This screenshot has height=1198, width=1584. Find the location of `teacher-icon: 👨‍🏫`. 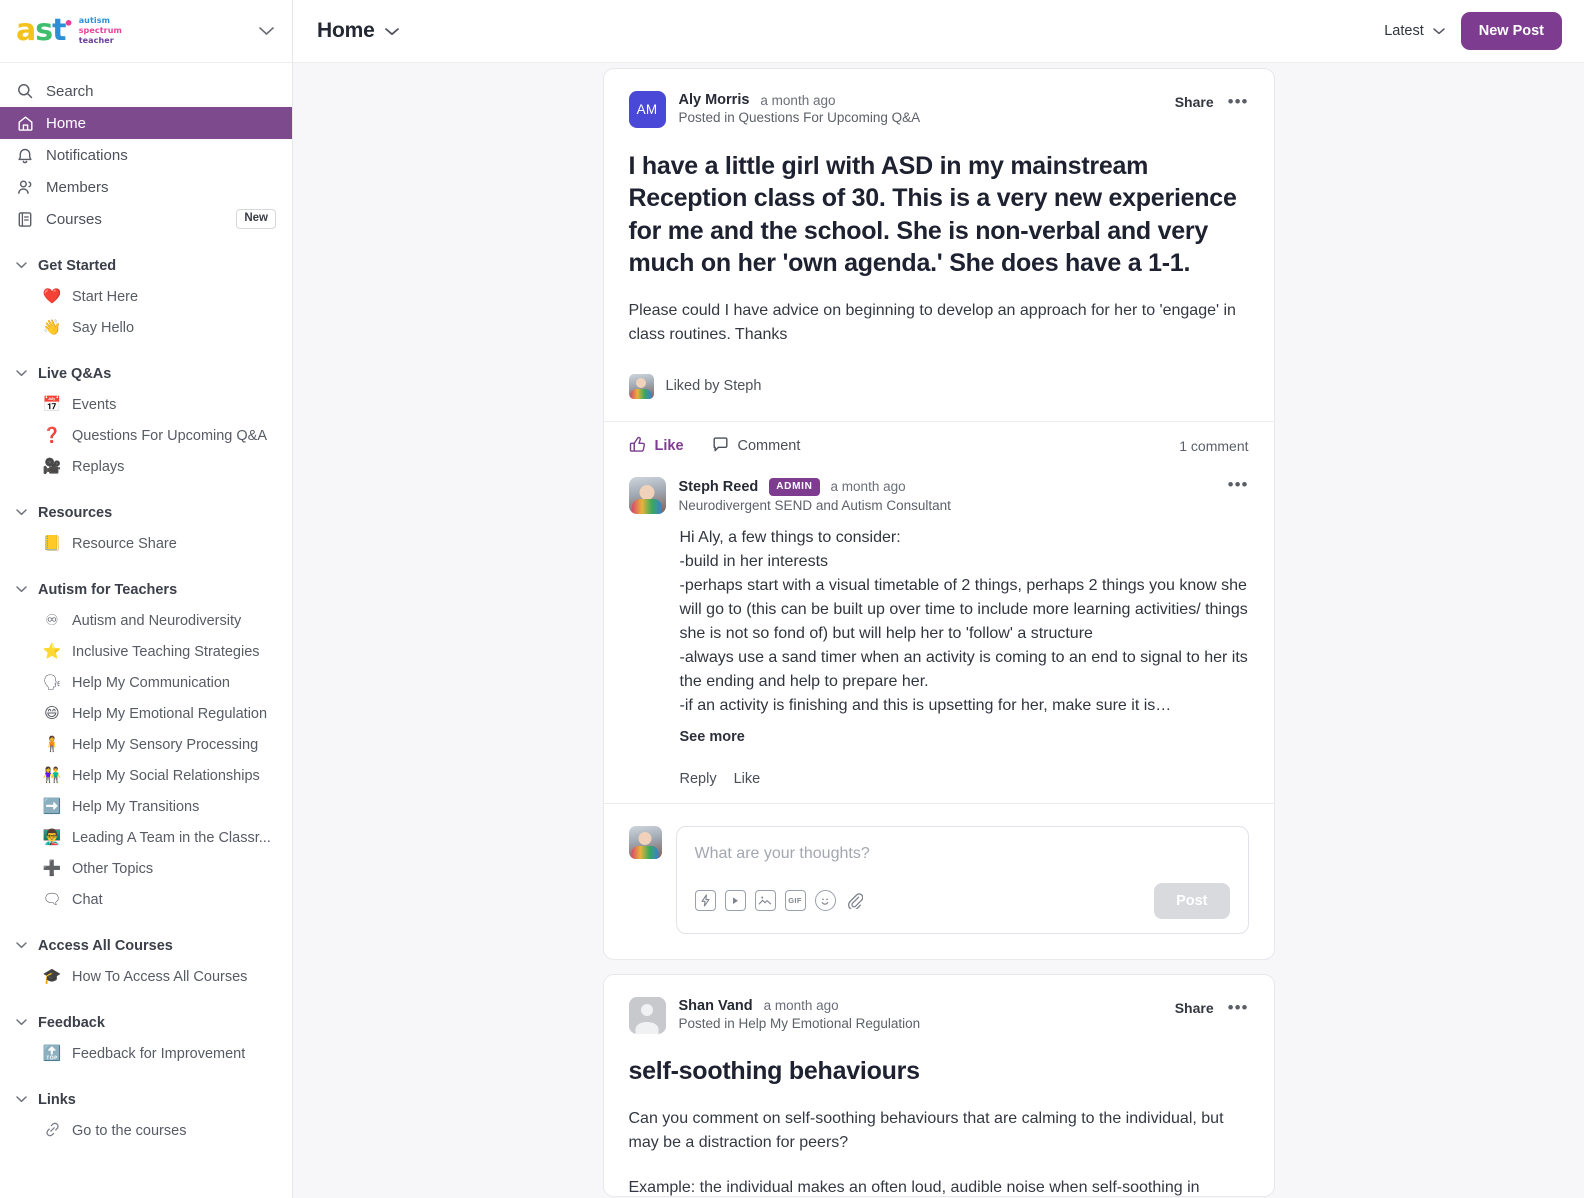

teacher-icon: 👨‍🏫 is located at coordinates (52, 837).